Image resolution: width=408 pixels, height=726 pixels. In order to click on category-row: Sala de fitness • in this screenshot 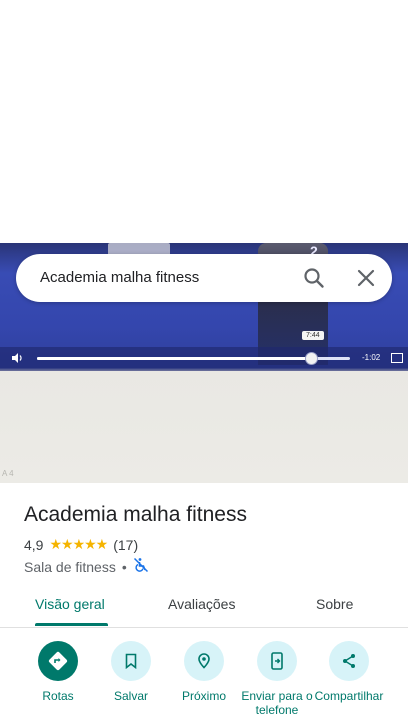, I will do `click(86, 566)`.